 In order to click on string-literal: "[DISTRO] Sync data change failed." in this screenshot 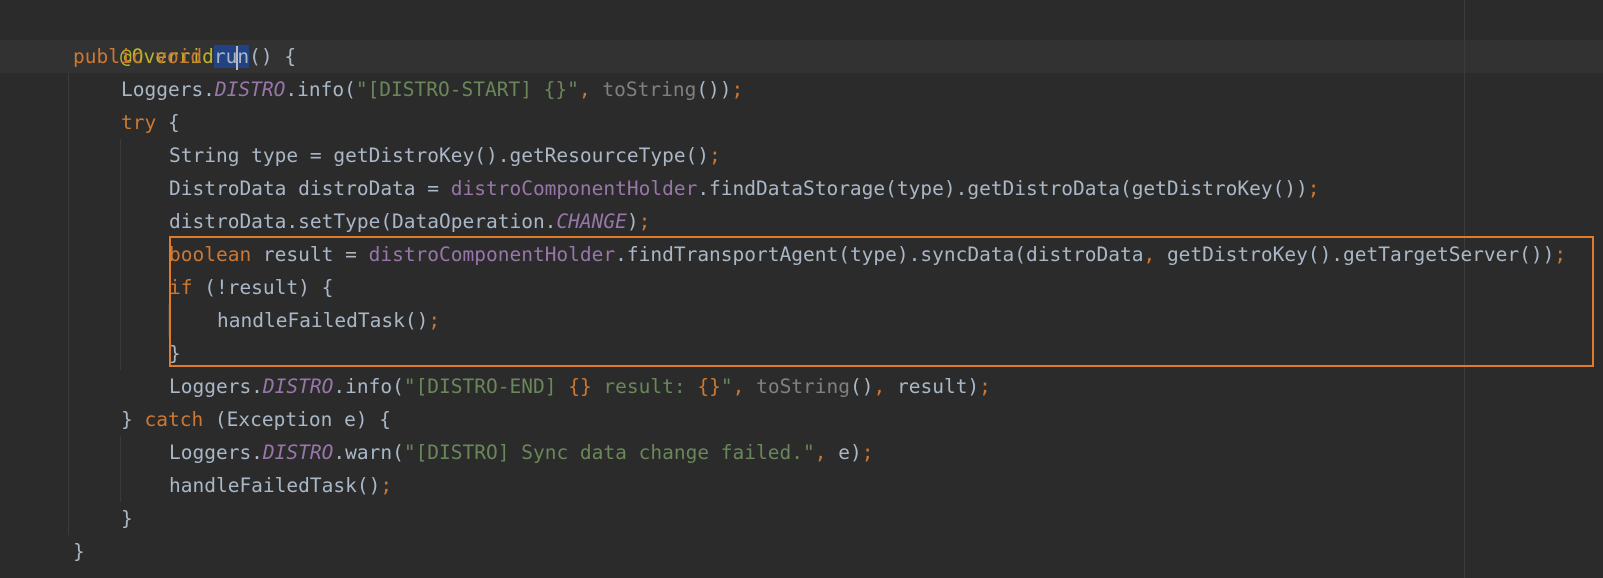, I will do `click(609, 452)`.